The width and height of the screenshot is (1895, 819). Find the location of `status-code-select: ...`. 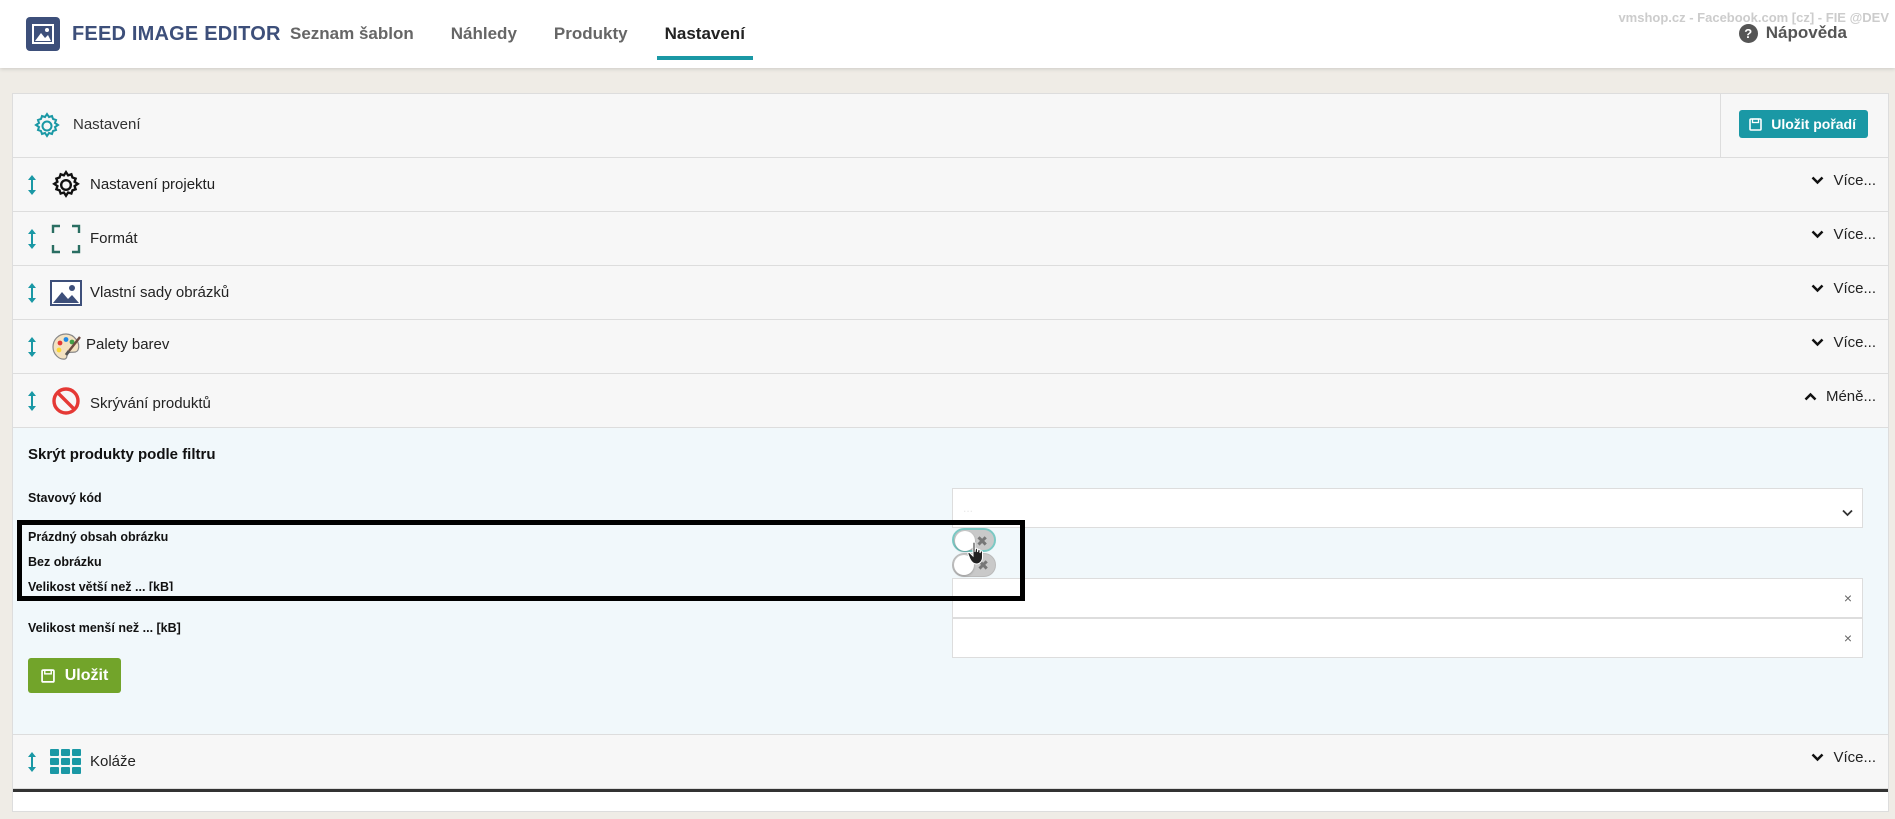

status-code-select: ... is located at coordinates (1407, 508).